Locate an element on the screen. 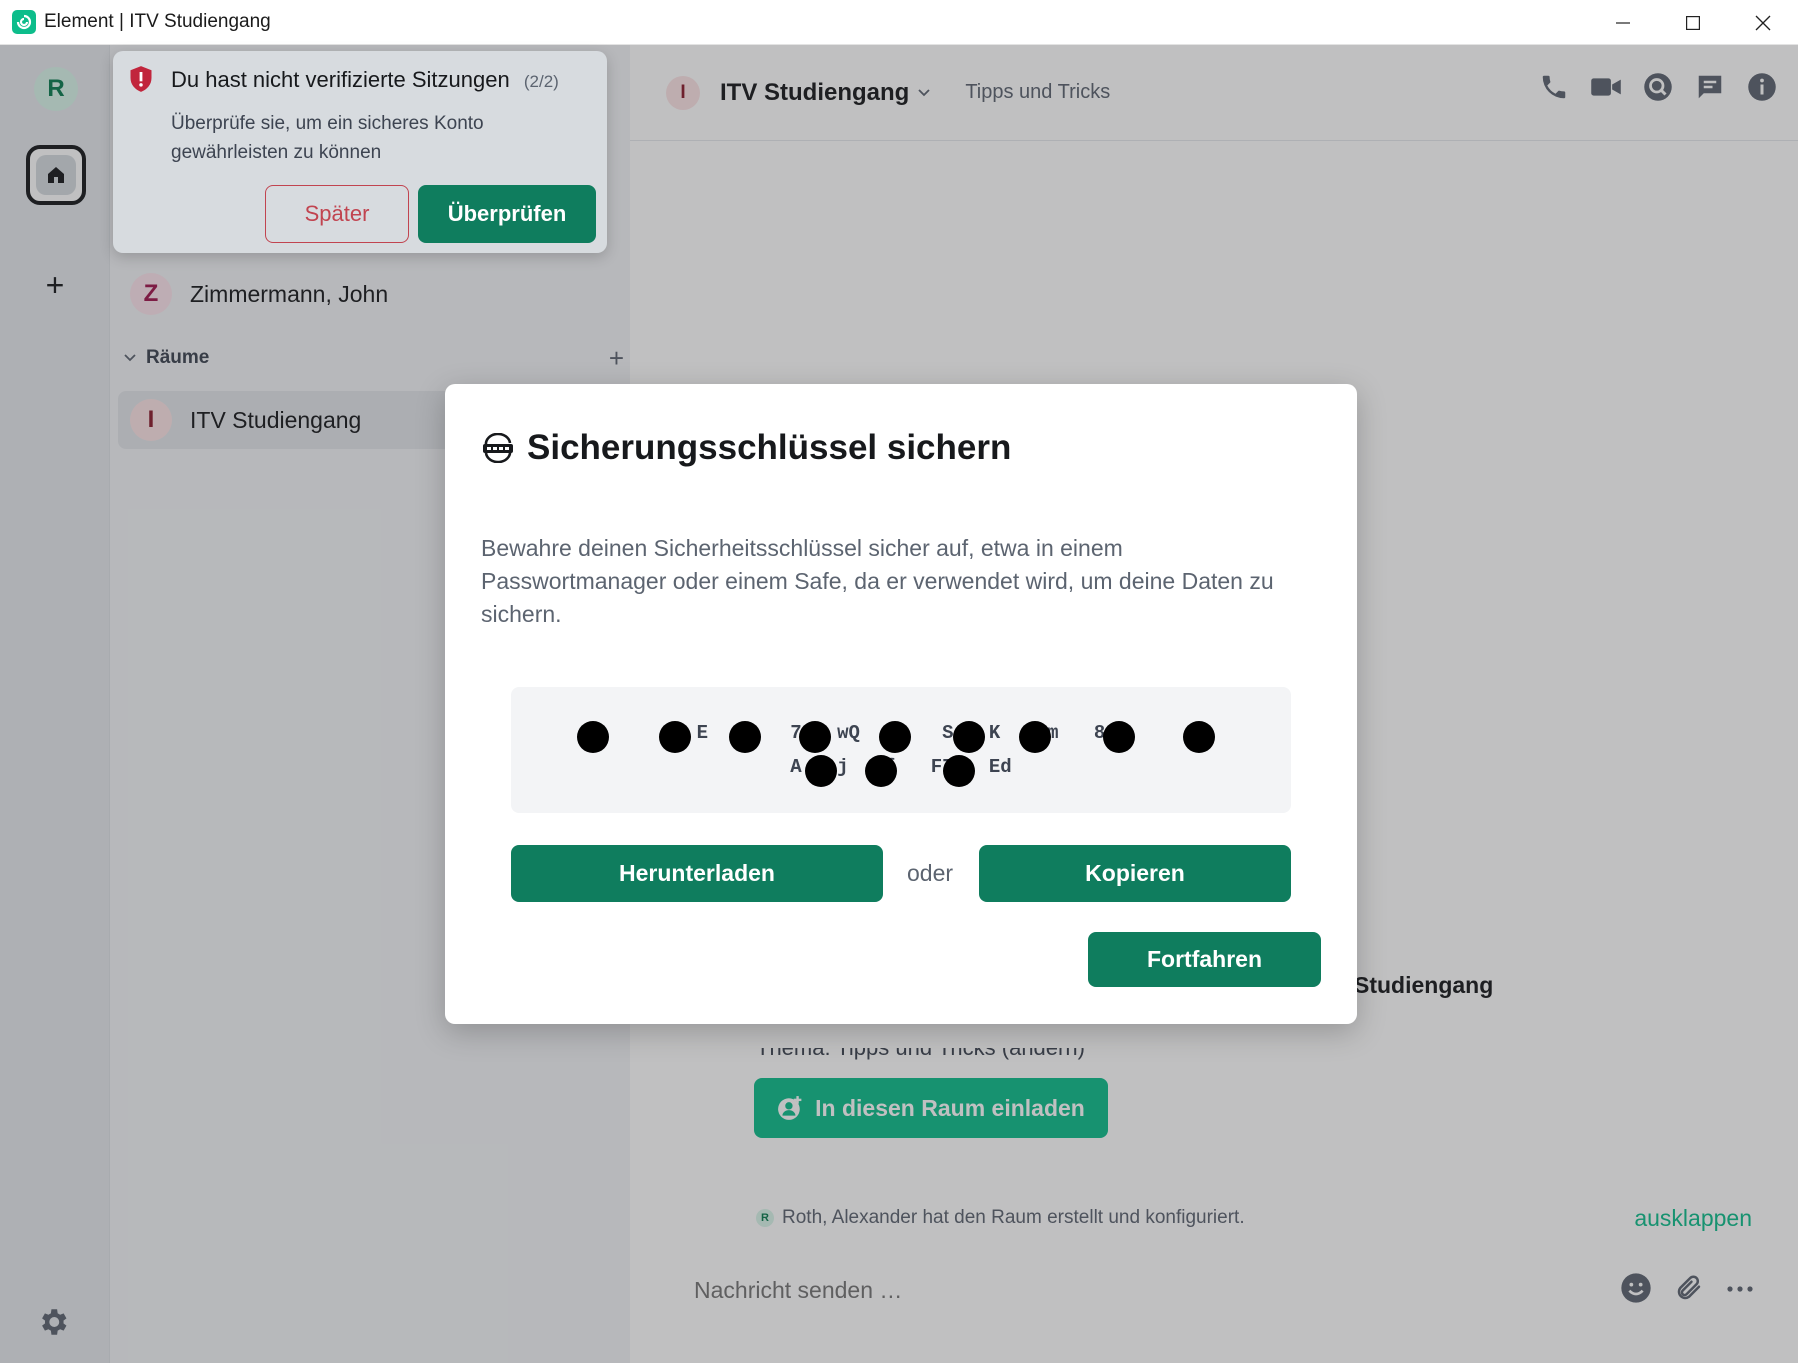 This screenshot has width=1798, height=1363. maximize-icon is located at coordinates (1693, 22).